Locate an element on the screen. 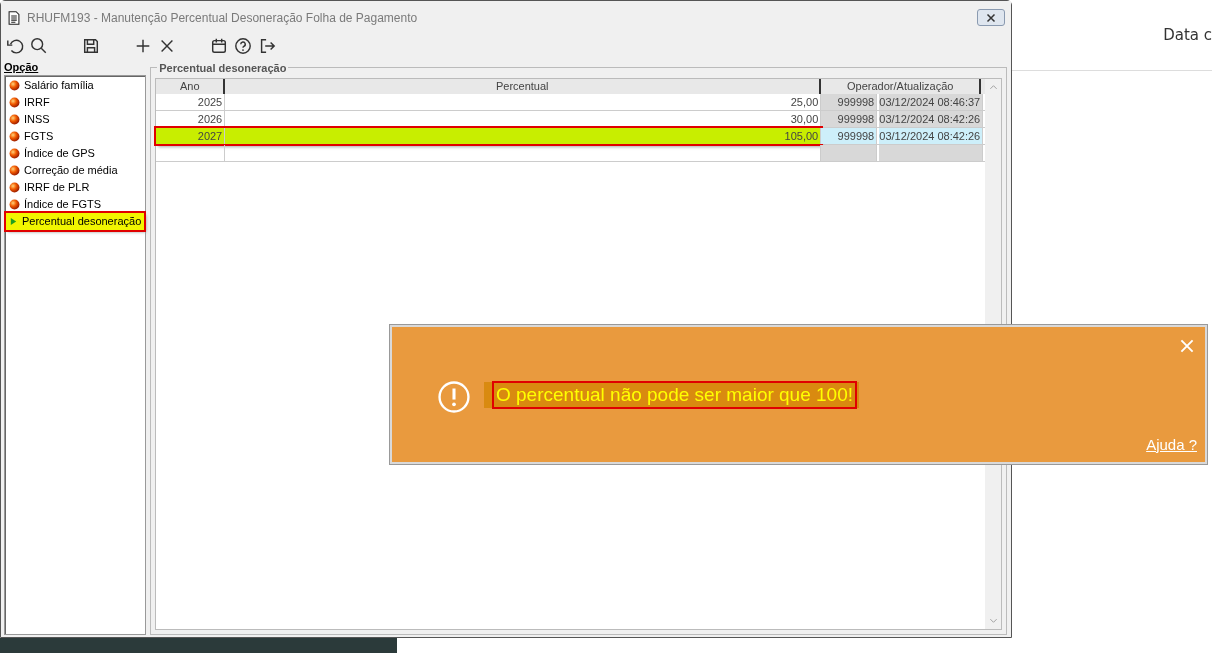 This screenshot has width=1212, height=653. table-row: 2025 25,00 999998 03/12/2024 08:46:37 is located at coordinates (571, 102).